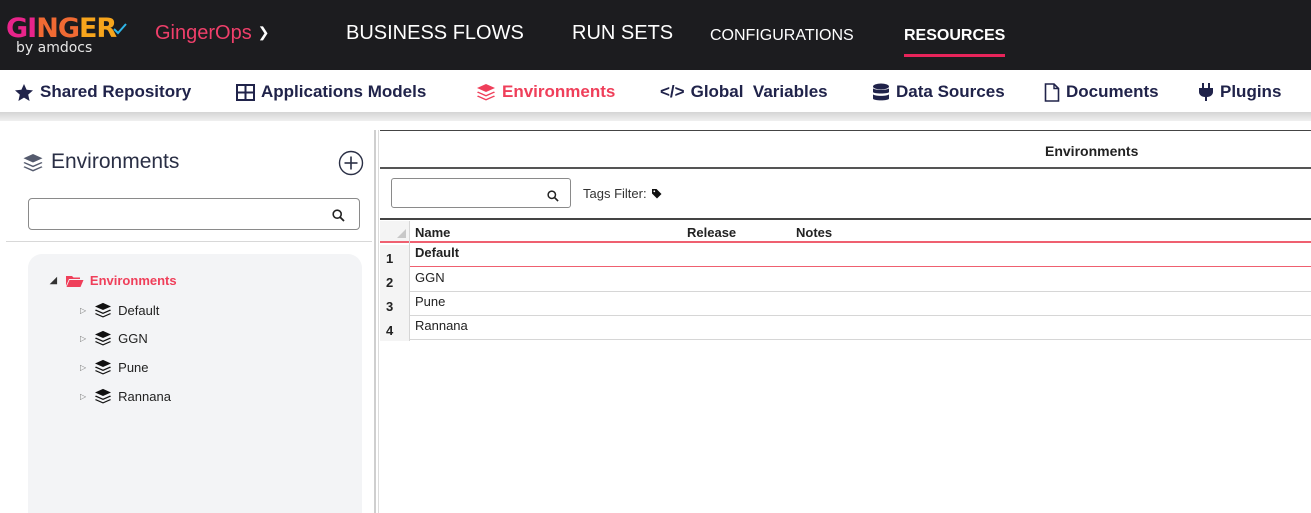 The height and width of the screenshot is (513, 1311). What do you see at coordinates (375, 321) in the screenshot?
I see `panel-splitter` at bounding box center [375, 321].